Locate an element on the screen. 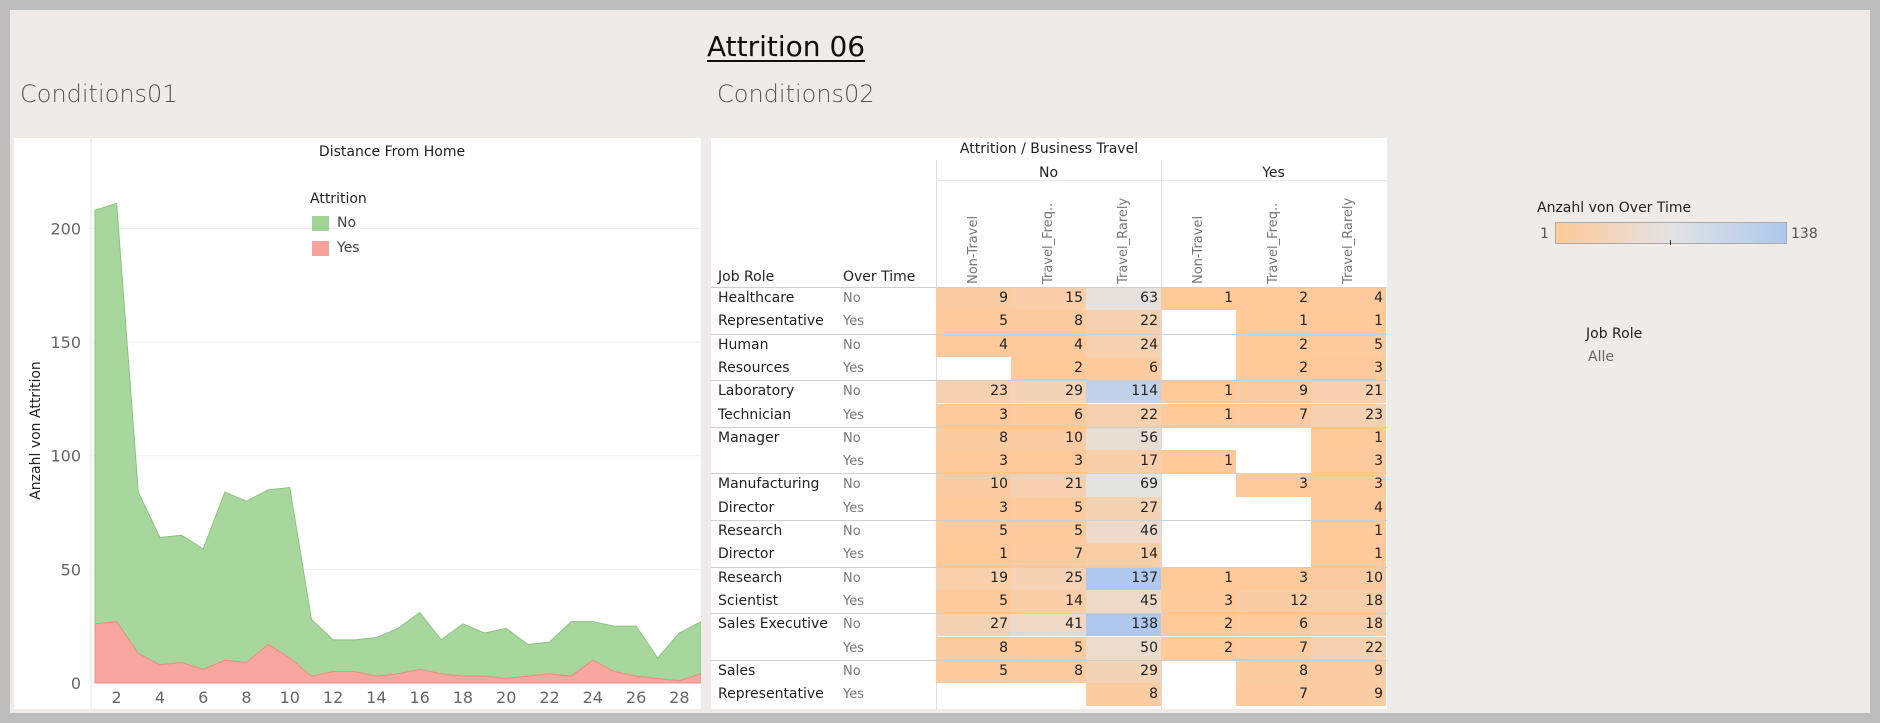 This screenshot has width=1880, height=723. table-cell: 19 is located at coordinates (973, 578).